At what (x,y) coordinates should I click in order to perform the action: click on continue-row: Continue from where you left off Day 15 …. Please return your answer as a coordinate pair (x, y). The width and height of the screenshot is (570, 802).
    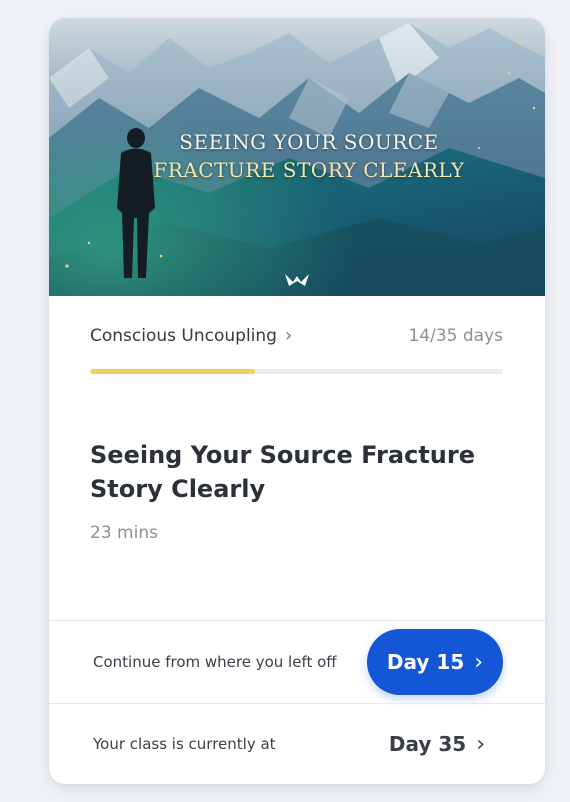
    Looking at the image, I should click on (298, 662).